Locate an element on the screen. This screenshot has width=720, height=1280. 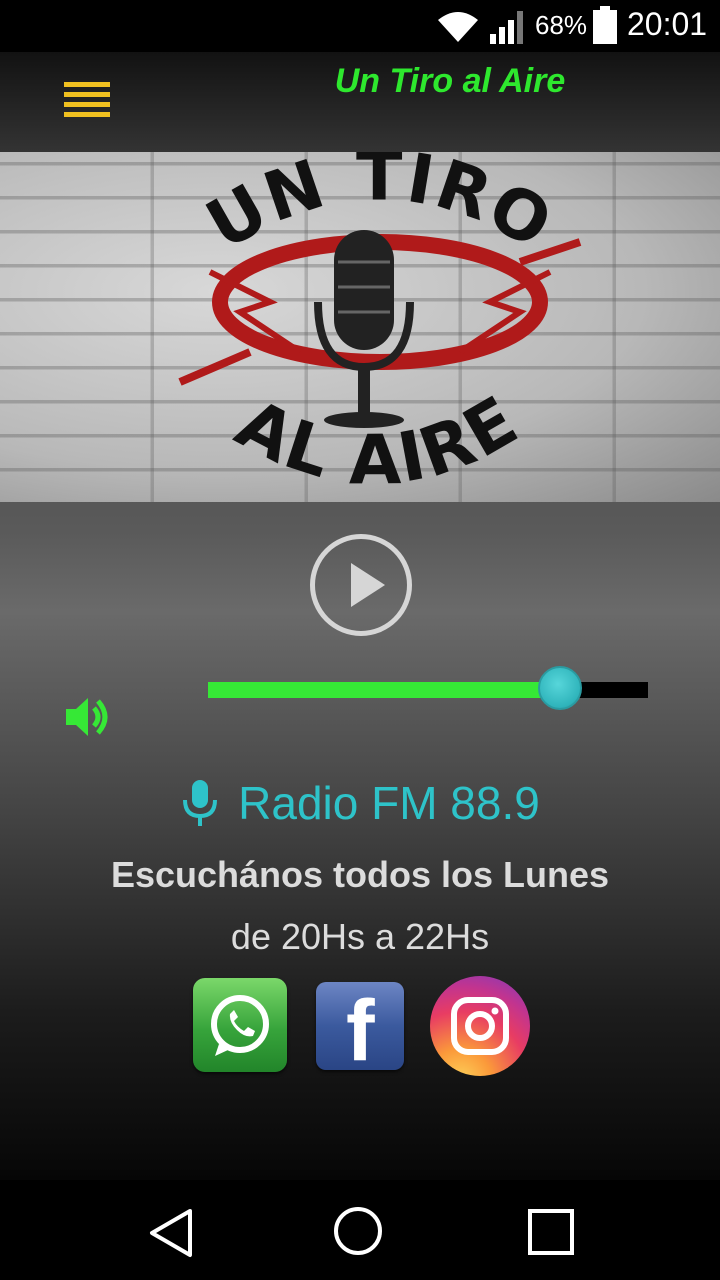
instagram-button is located at coordinates (480, 1026).